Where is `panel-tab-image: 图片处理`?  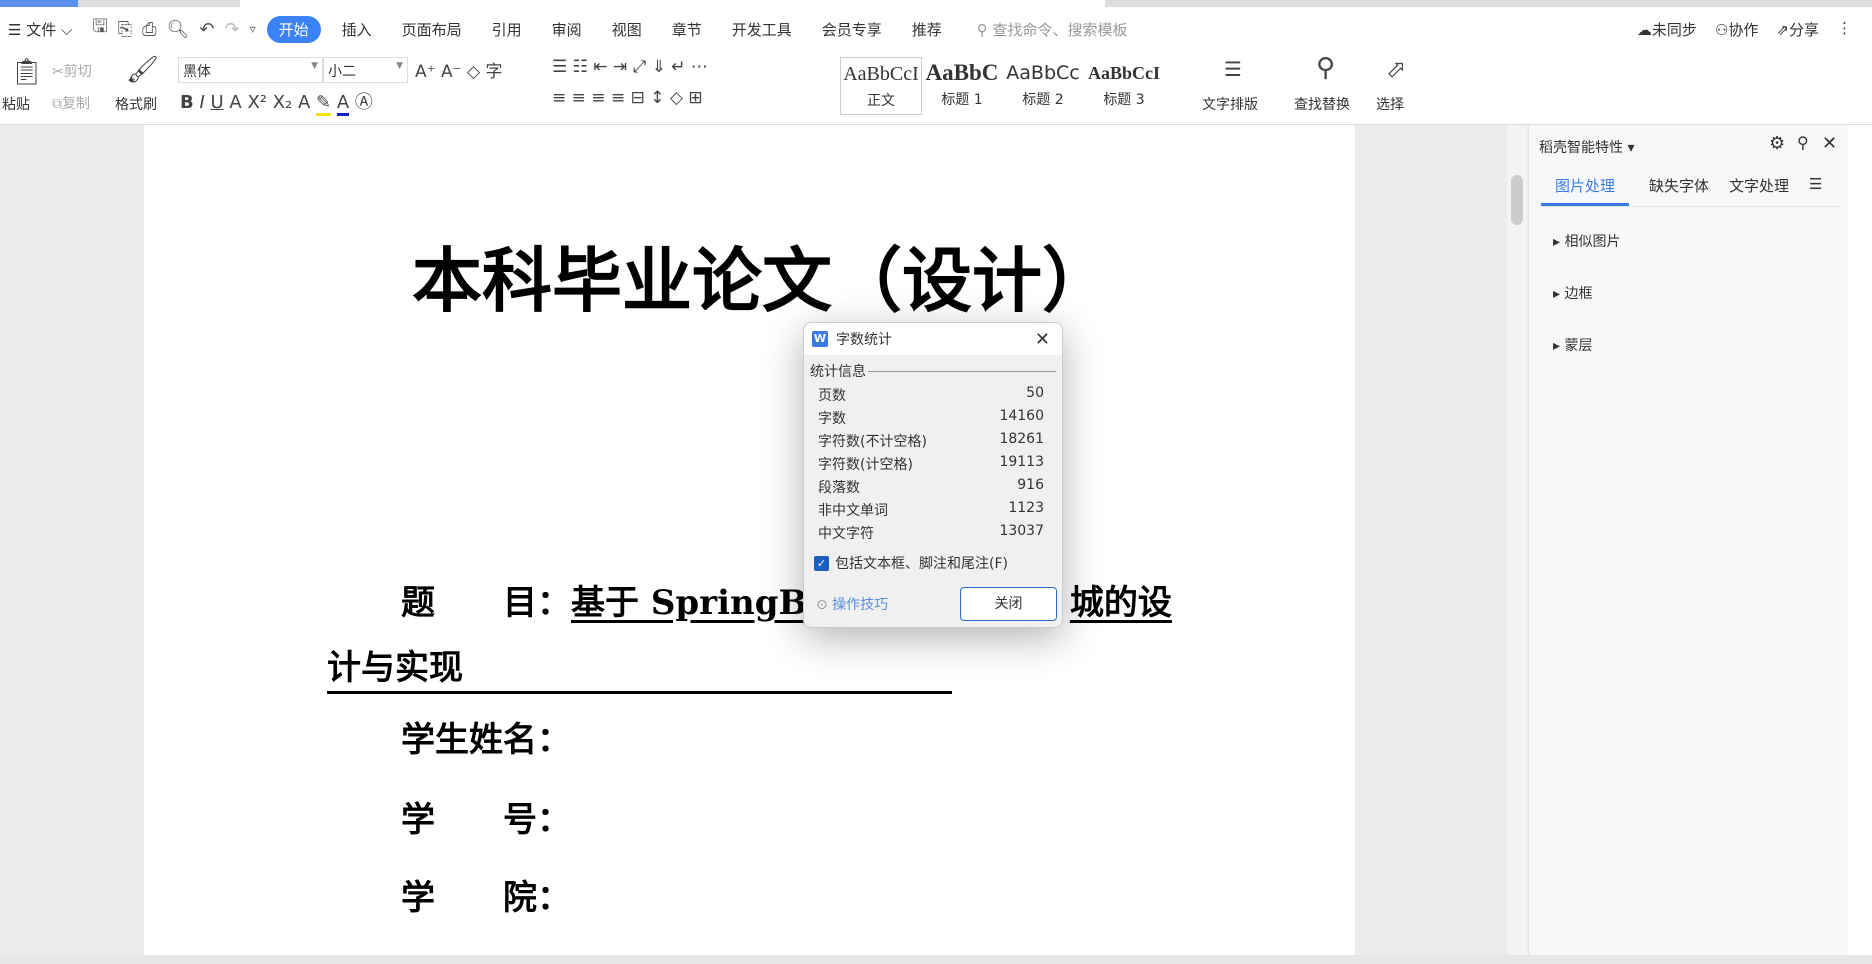 panel-tab-image: 图片处理 is located at coordinates (1585, 190).